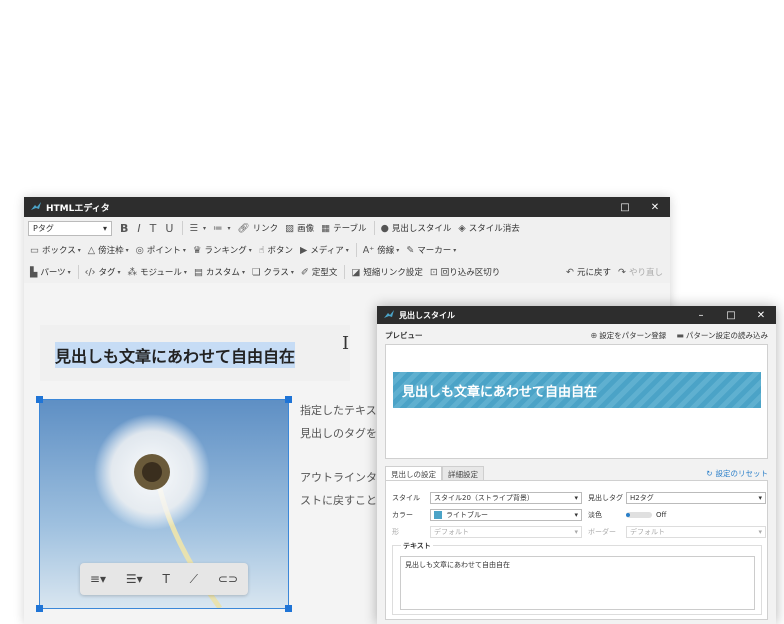 The height and width of the screenshot is (624, 784). I want to click on text-cursor-icon: I, so click(346, 343).